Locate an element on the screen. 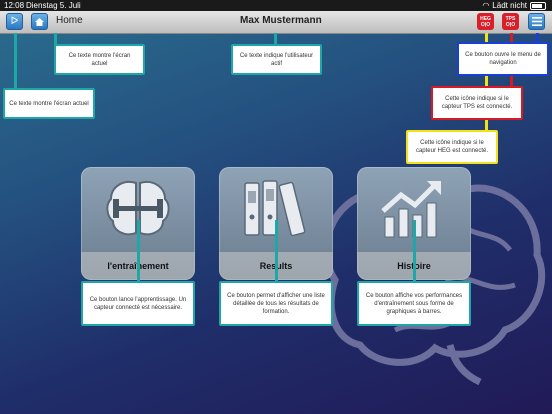  heg-sensor-icon: HEG O|O is located at coordinates (485, 21).